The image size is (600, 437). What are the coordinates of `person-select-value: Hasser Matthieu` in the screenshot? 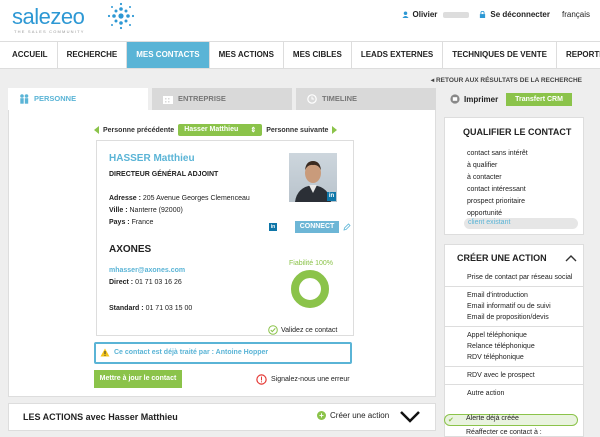 It's located at (211, 129).